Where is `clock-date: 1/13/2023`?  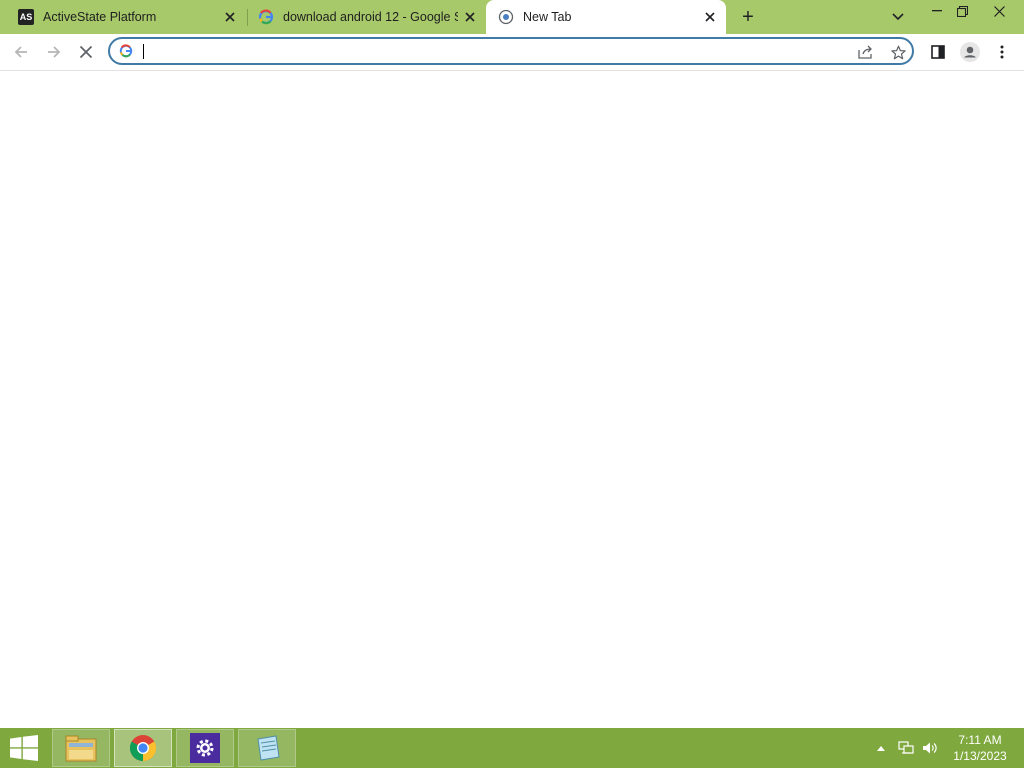
clock-date: 1/13/2023 is located at coordinates (980, 756).